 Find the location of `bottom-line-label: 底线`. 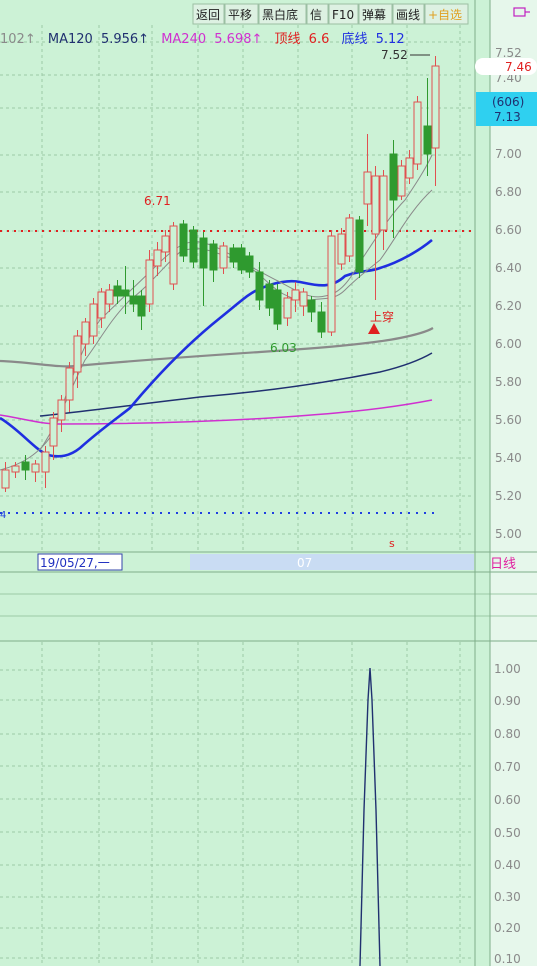

bottom-line-label: 底线 is located at coordinates (355, 39).